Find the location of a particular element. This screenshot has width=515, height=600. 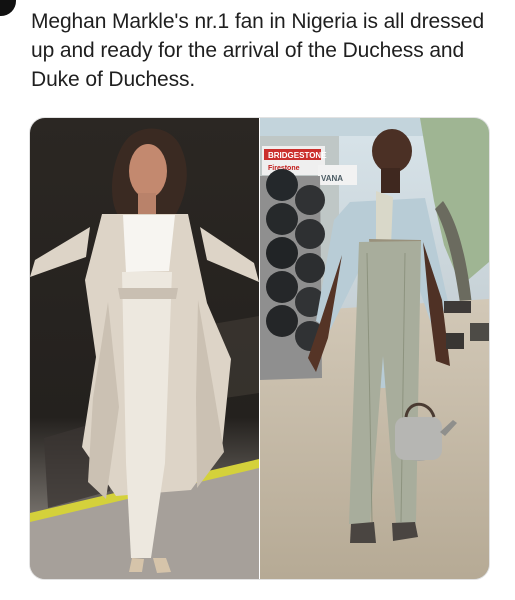

bridgestone-sign: BRIDGESTONE is located at coordinates (297, 155).